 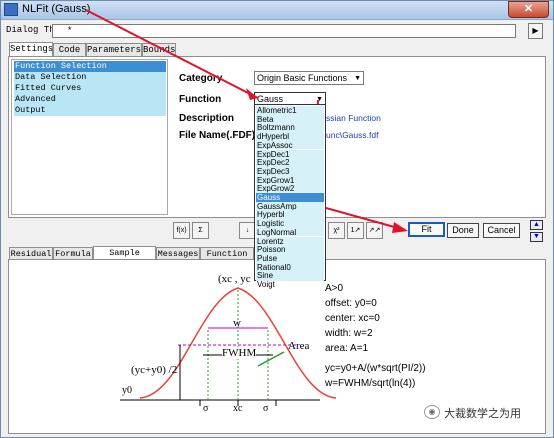 What do you see at coordinates (290, 275) in the screenshot?
I see `function-option-sine: Sine` at bounding box center [290, 275].